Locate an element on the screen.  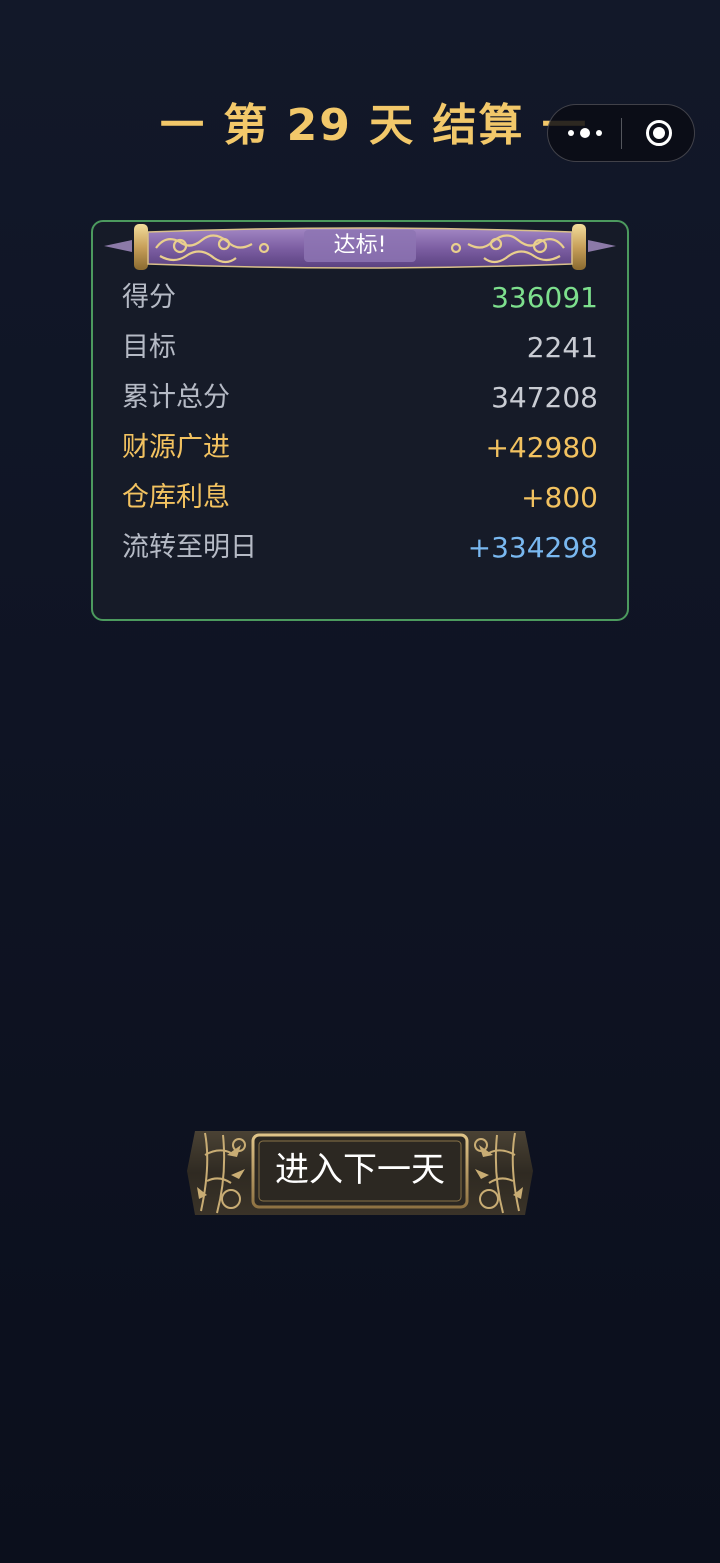
banner-label: 达标! is located at coordinates (360, 245).